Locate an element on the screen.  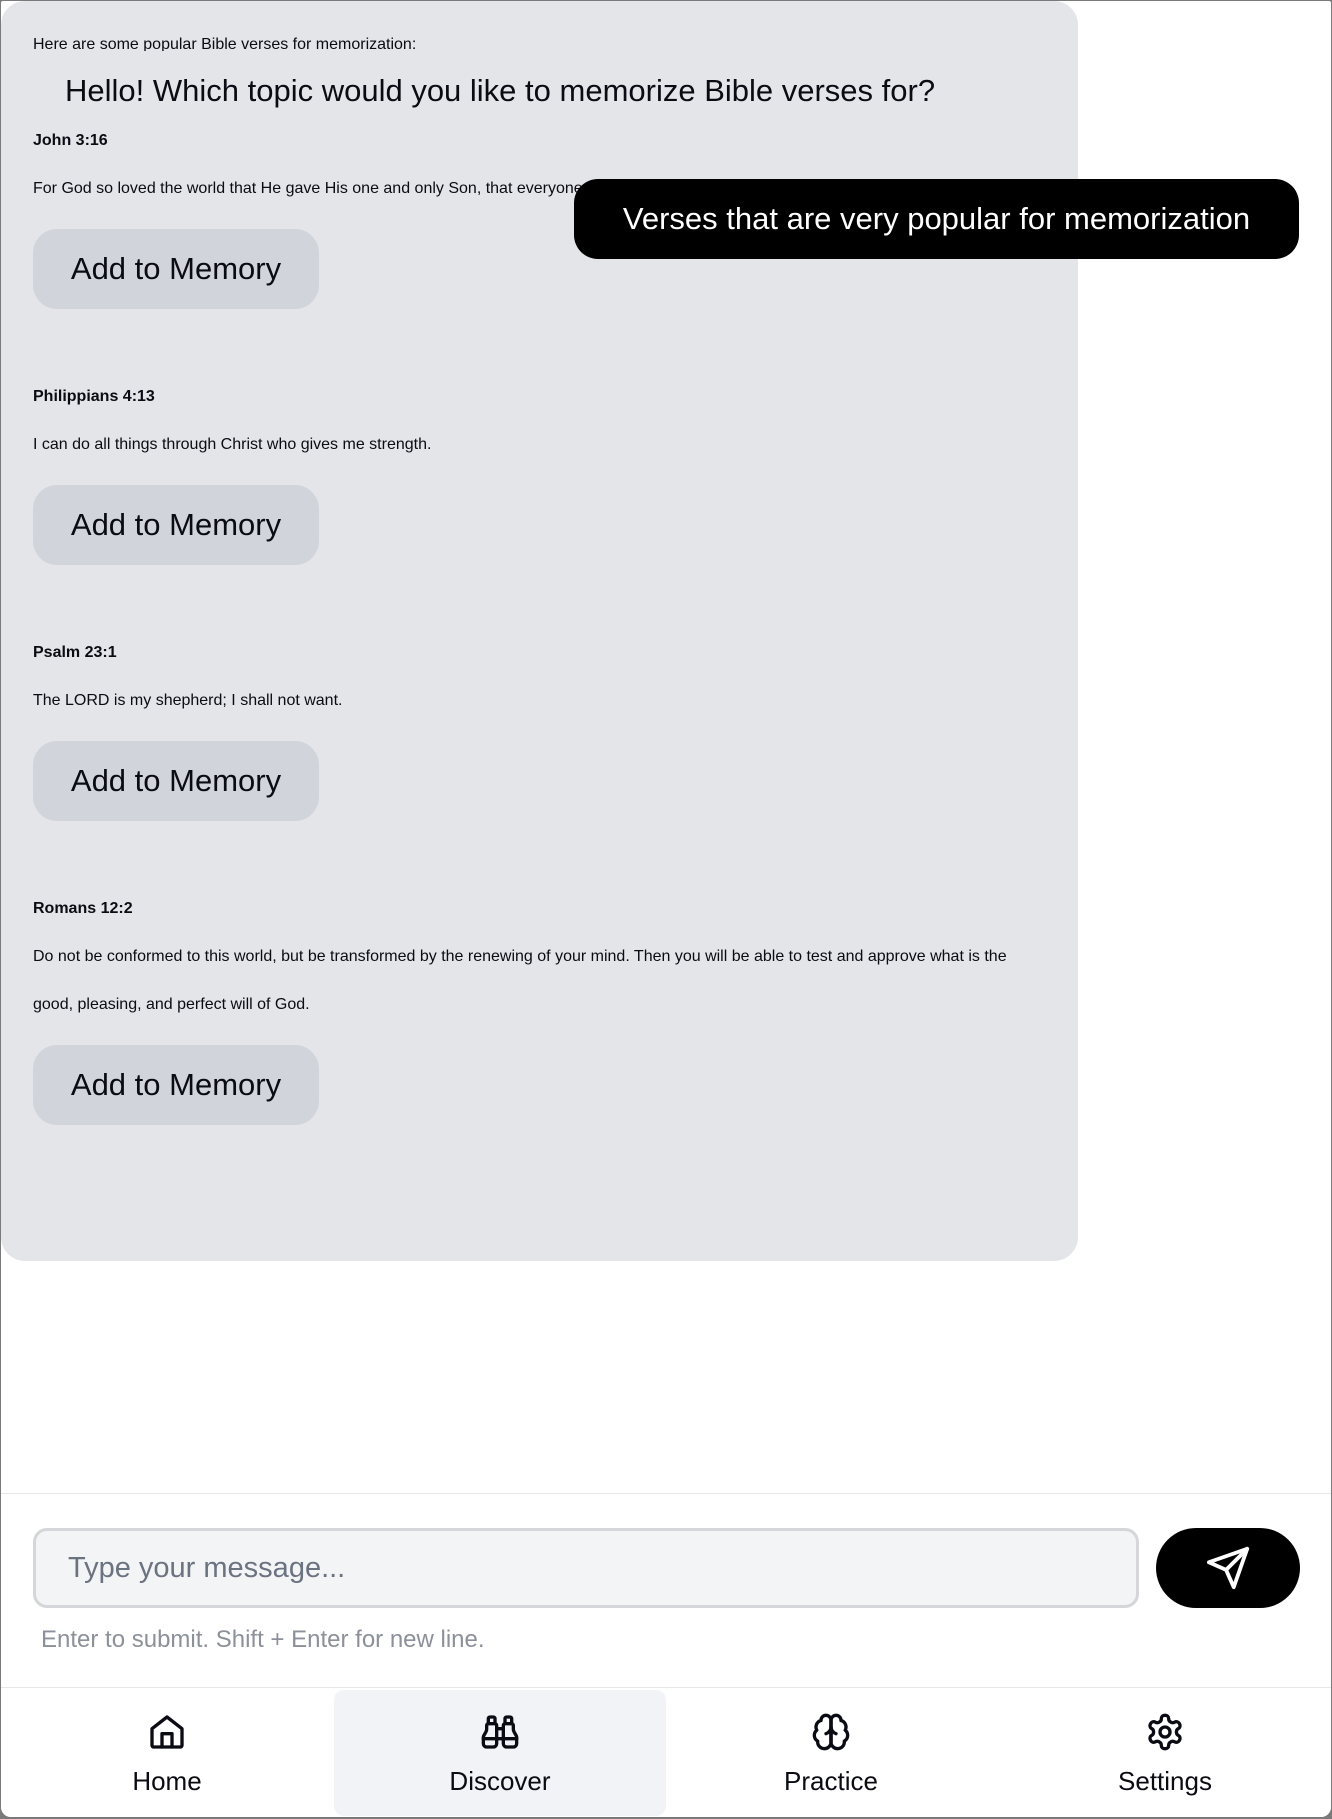
nav-item-practice: Practice is located at coordinates (831, 1753).